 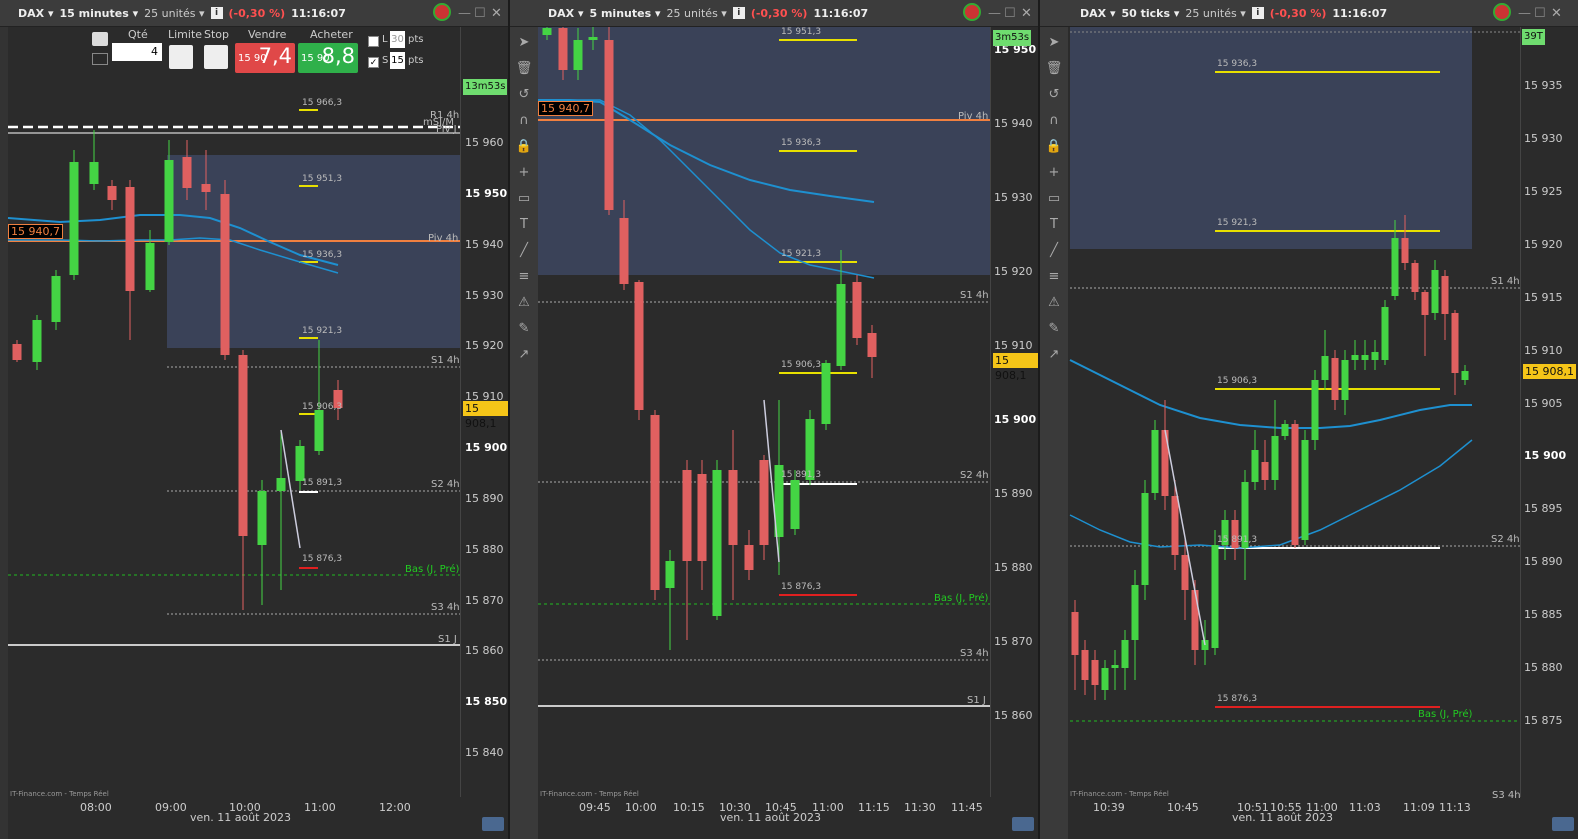 What do you see at coordinates (1365, 807) in the screenshot?
I see `x-tick-label: 11:03` at bounding box center [1365, 807].